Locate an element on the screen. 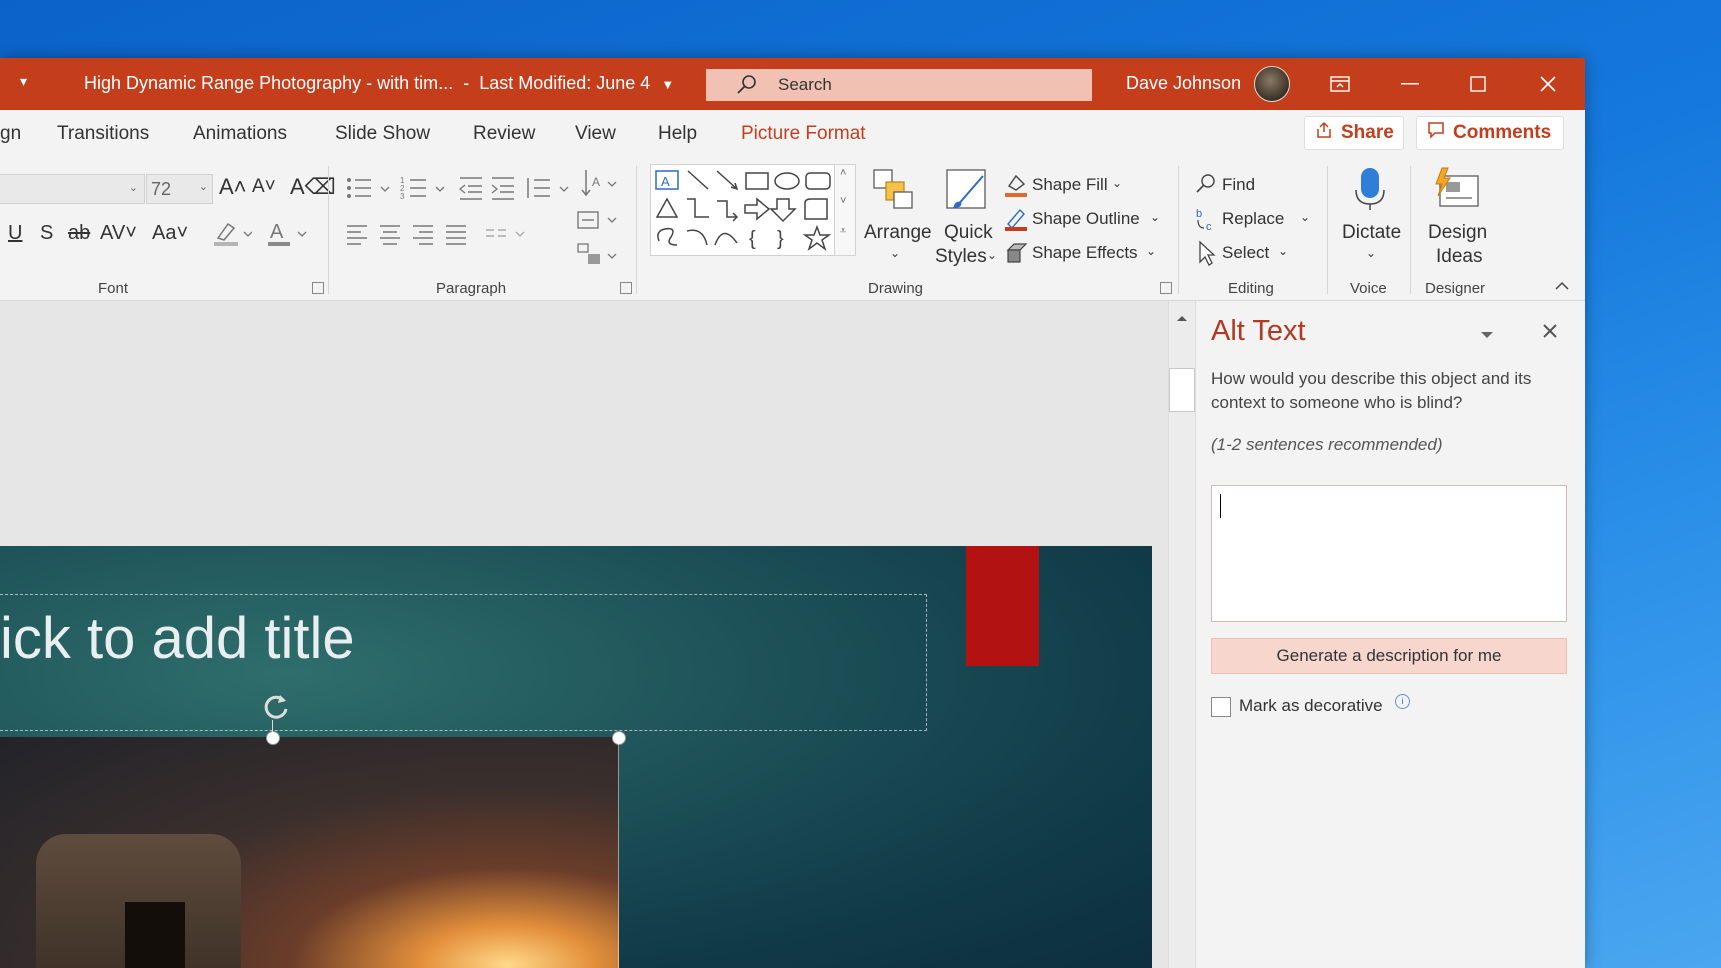  generate-description-button: Generate a description for me is located at coordinates (1389, 656).